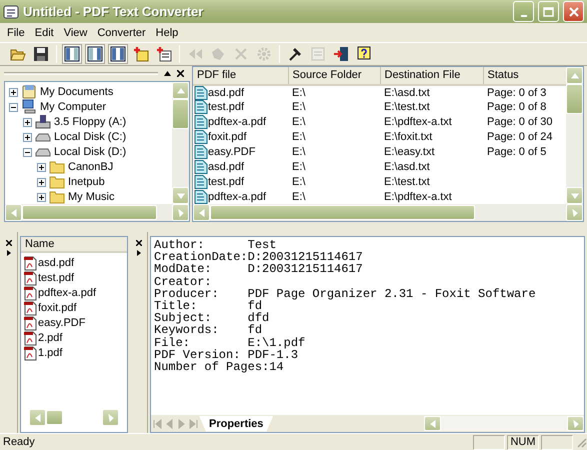  Describe the element at coordinates (43, 122) in the screenshot. I see `floppy-drive-icon` at that location.